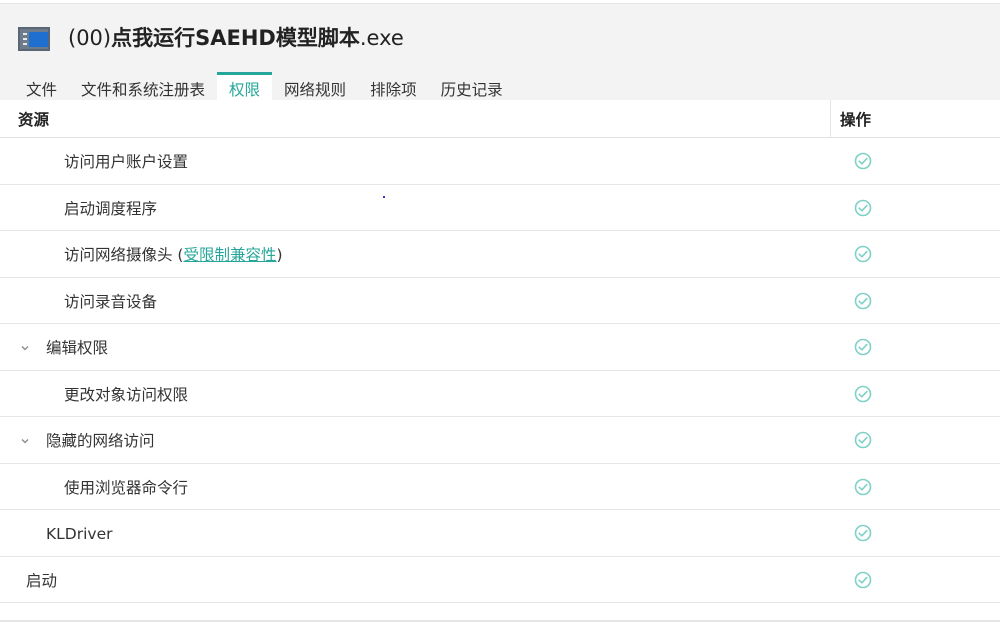 Image resolution: width=1000 pixels, height=626 pixels. I want to click on table-row: 隐藏的网络访问, so click(500, 440).